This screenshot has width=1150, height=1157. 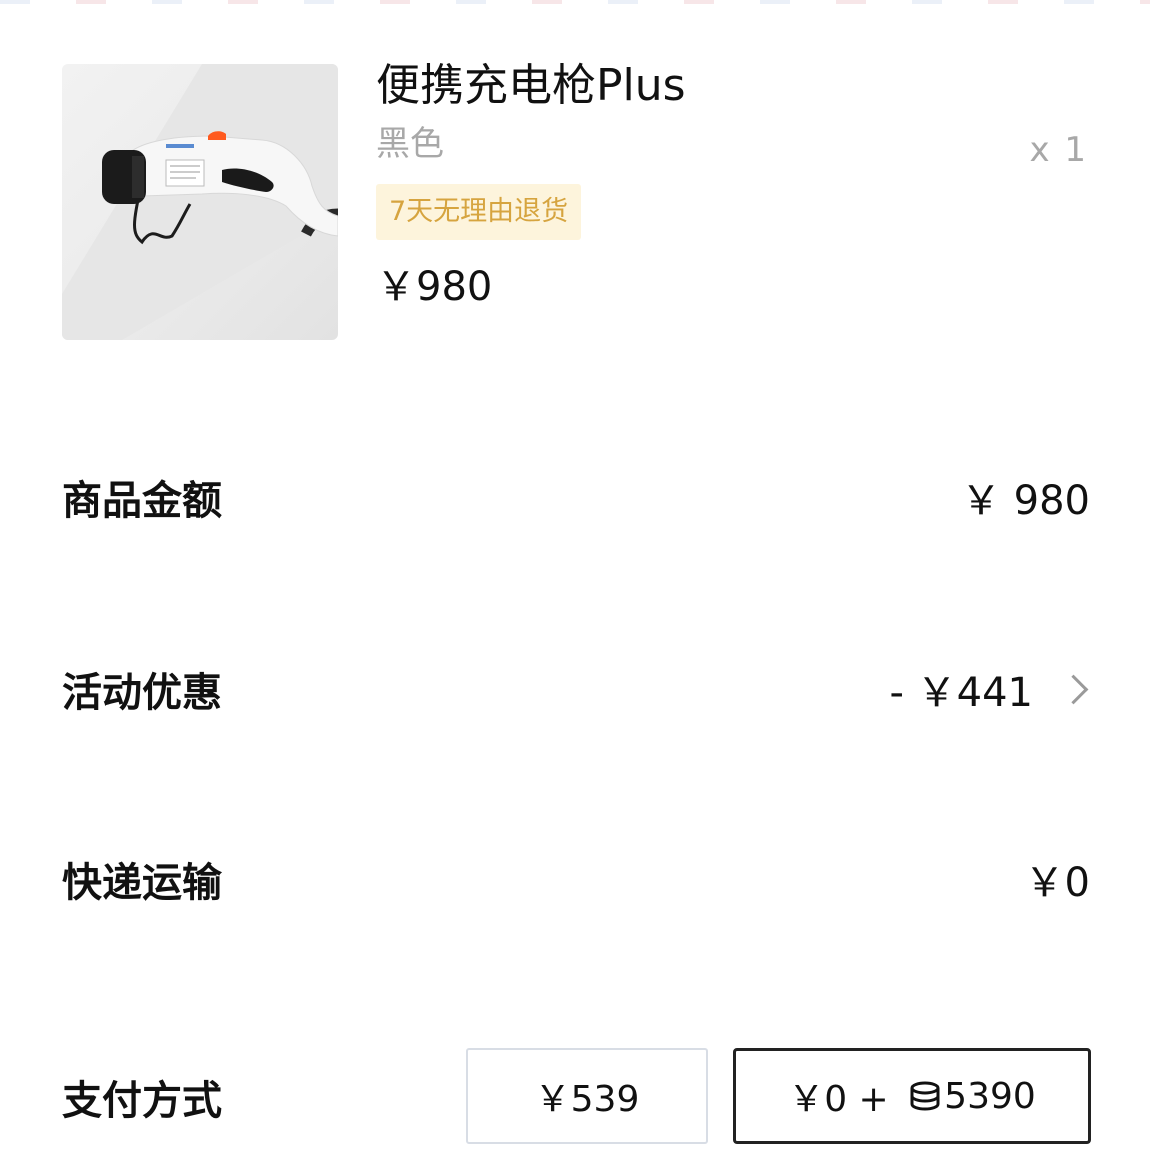 I want to click on product-info: 便携充电枪Plus 黑色 7天无理由退货 ￥980, so click(x=531, y=185).